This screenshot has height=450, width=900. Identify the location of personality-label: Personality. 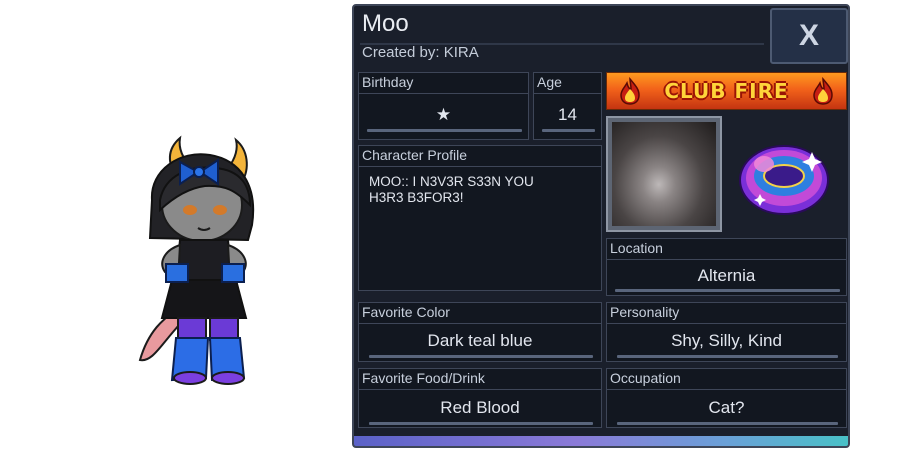
(645, 312).